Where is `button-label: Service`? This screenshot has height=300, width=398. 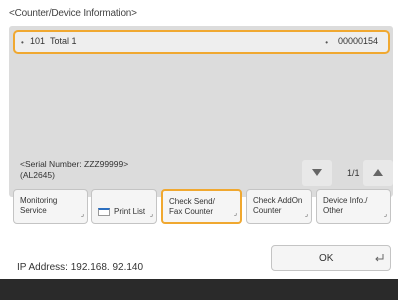 button-label: Service is located at coordinates (33, 210).